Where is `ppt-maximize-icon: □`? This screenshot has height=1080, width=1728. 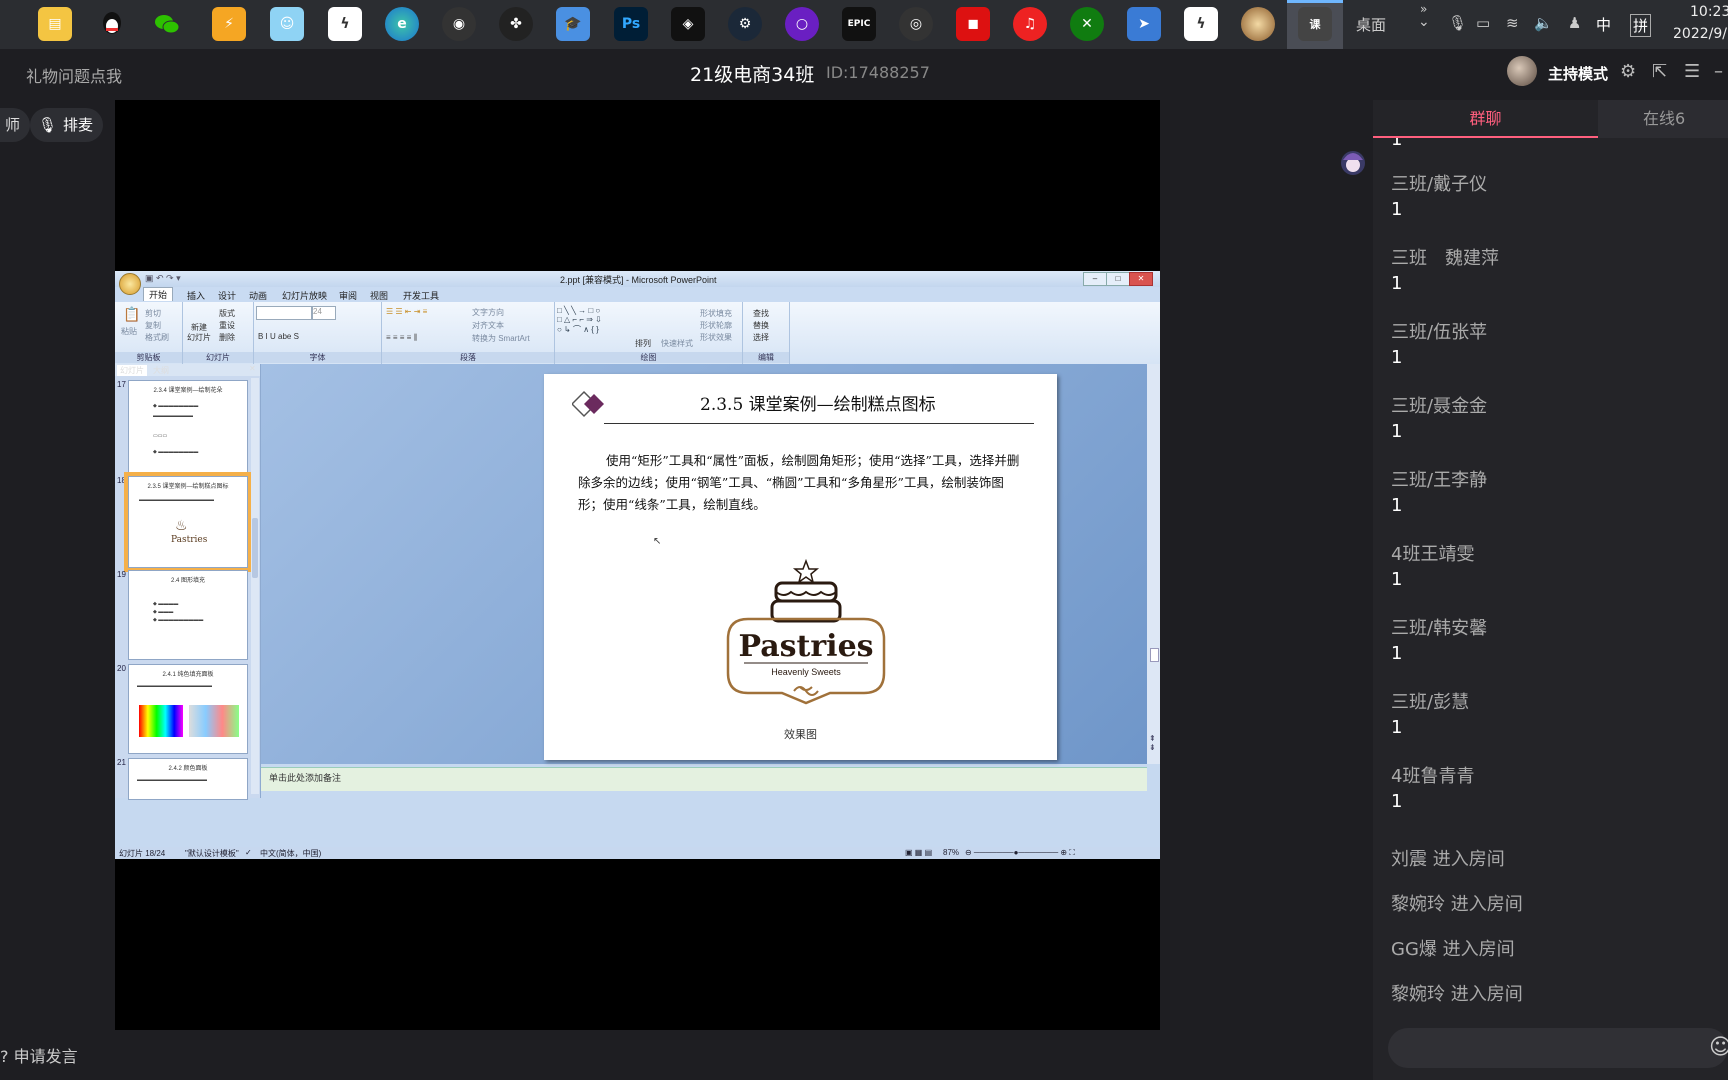
ppt-maximize-icon: □ is located at coordinates (1118, 279).